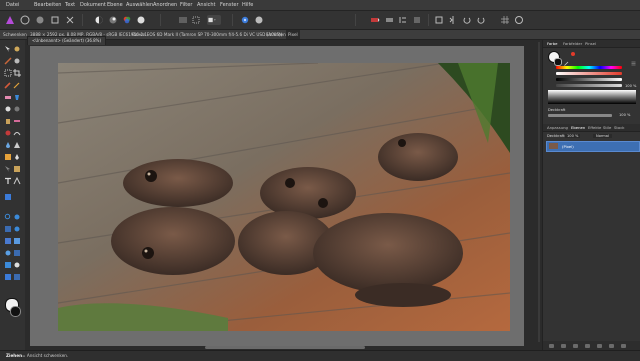 Image resolution: width=640 pixels, height=361 pixels. What do you see at coordinates (8, 49) in the screenshot?
I see `move-tool-icon` at bounding box center [8, 49].